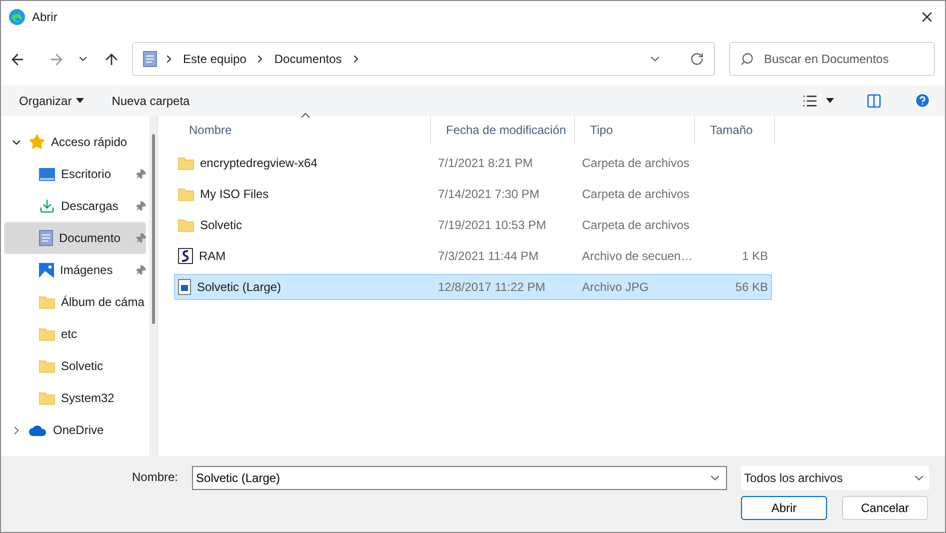 Image resolution: width=946 pixels, height=533 pixels. What do you see at coordinates (75, 270) in the screenshot?
I see `sidebar-item: Imágenes` at bounding box center [75, 270].